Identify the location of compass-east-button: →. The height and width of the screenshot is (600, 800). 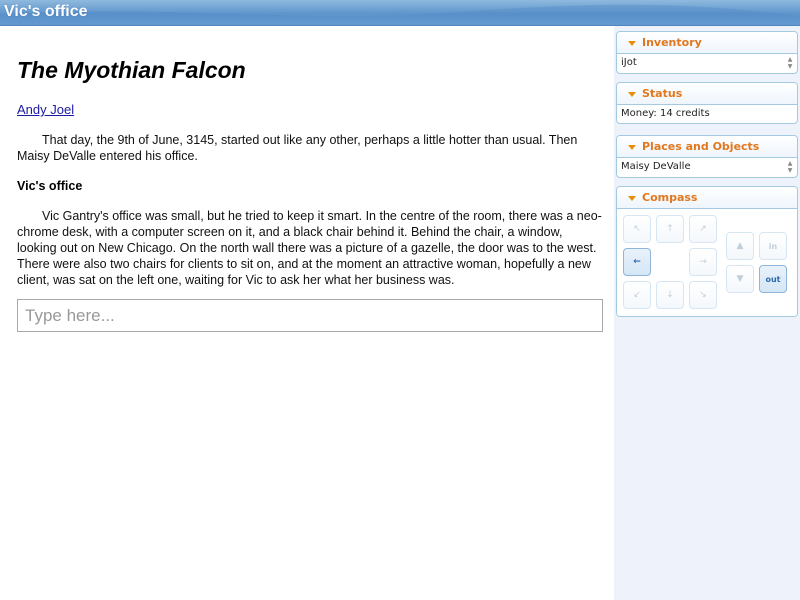
(703, 262).